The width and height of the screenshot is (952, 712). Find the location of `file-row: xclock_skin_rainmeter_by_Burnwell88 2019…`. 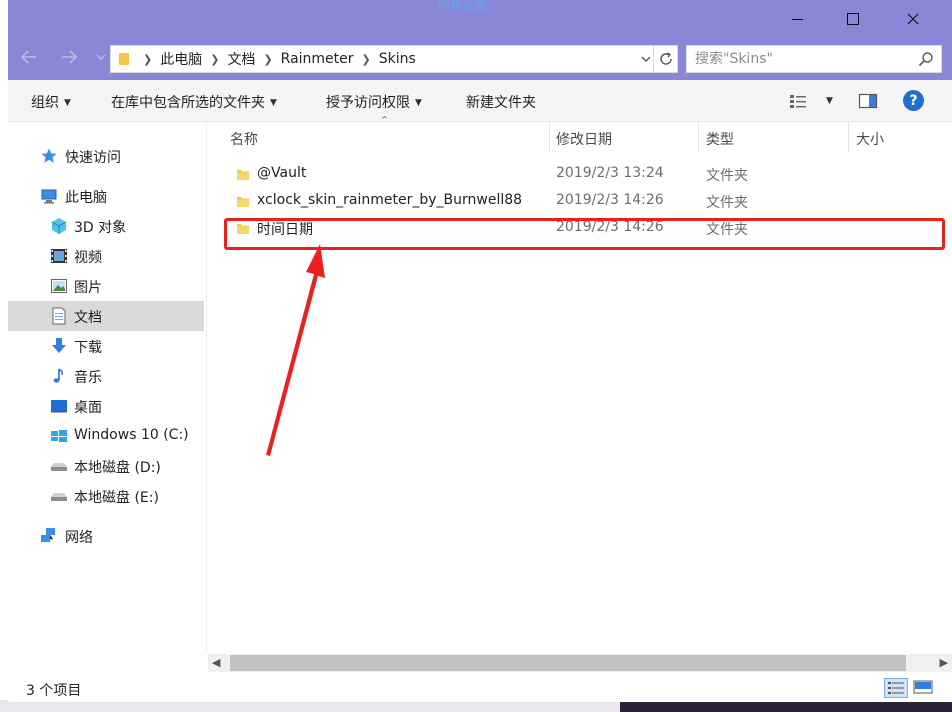

file-row: xclock_skin_rainmeter_by_Burnwell88 2019… is located at coordinates (579, 202).